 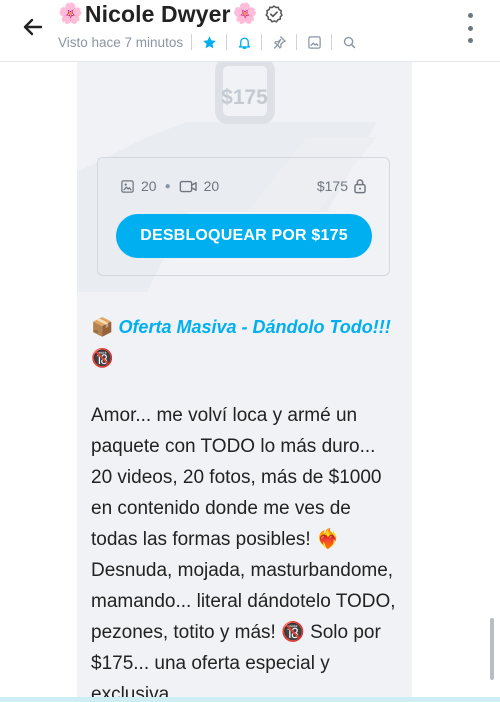 What do you see at coordinates (254, 327) in the screenshot?
I see `post-title-text: Oferta Masiva - Dándolo Todo!!!` at bounding box center [254, 327].